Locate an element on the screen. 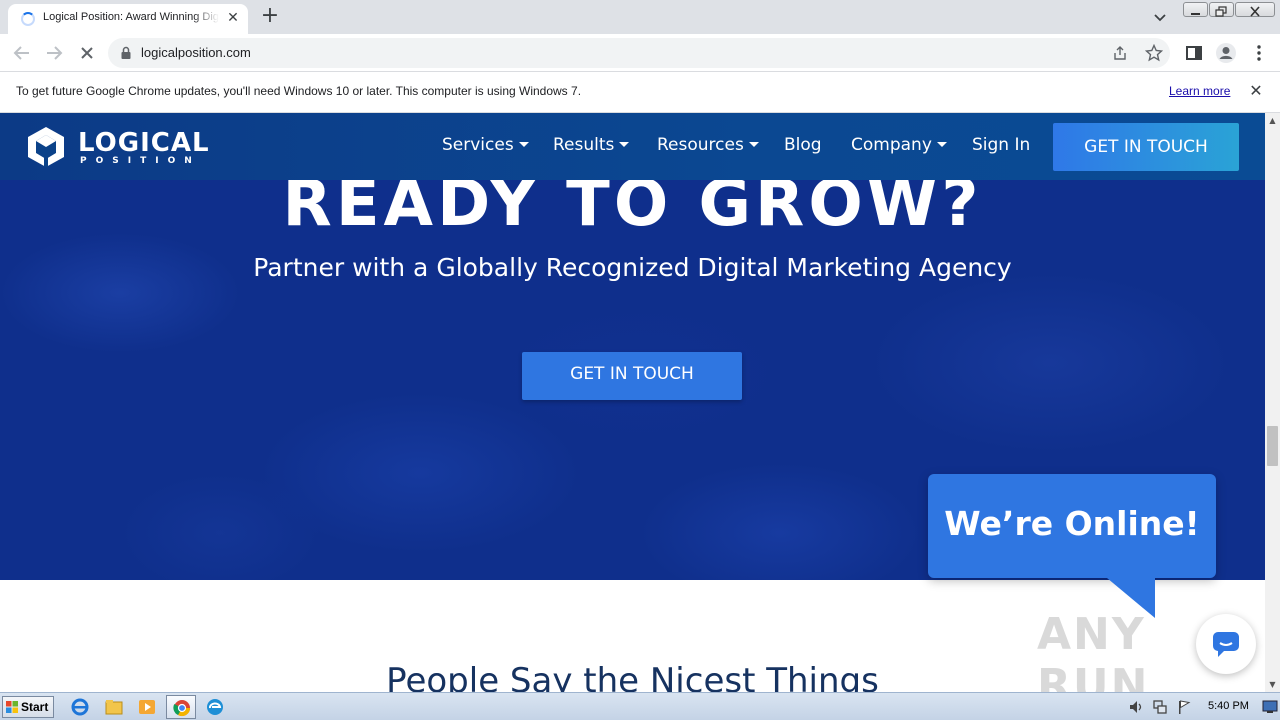 The height and width of the screenshot is (720, 1280). tab-loading-spinner-icon is located at coordinates (28, 19).